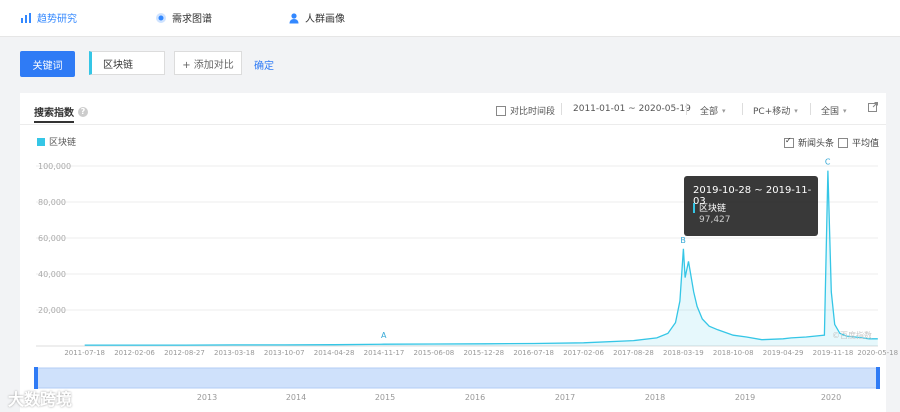  I want to click on overview-year-label: 2018, so click(655, 397).